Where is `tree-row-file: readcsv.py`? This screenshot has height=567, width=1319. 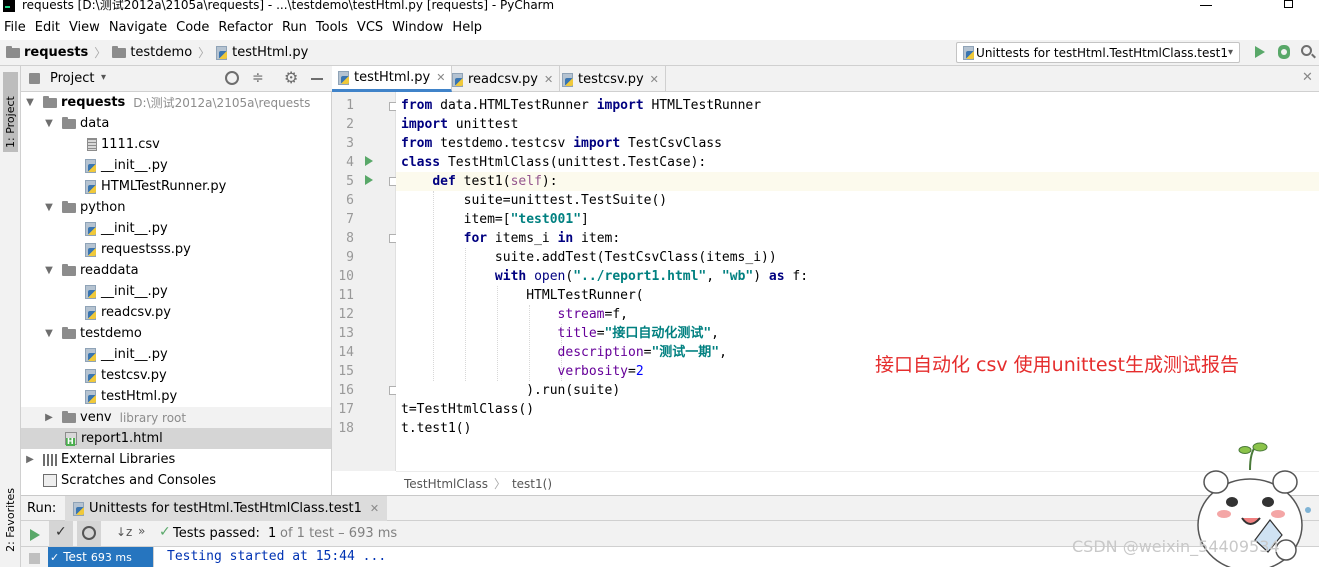 tree-row-file: readcsv.py is located at coordinates (176, 312).